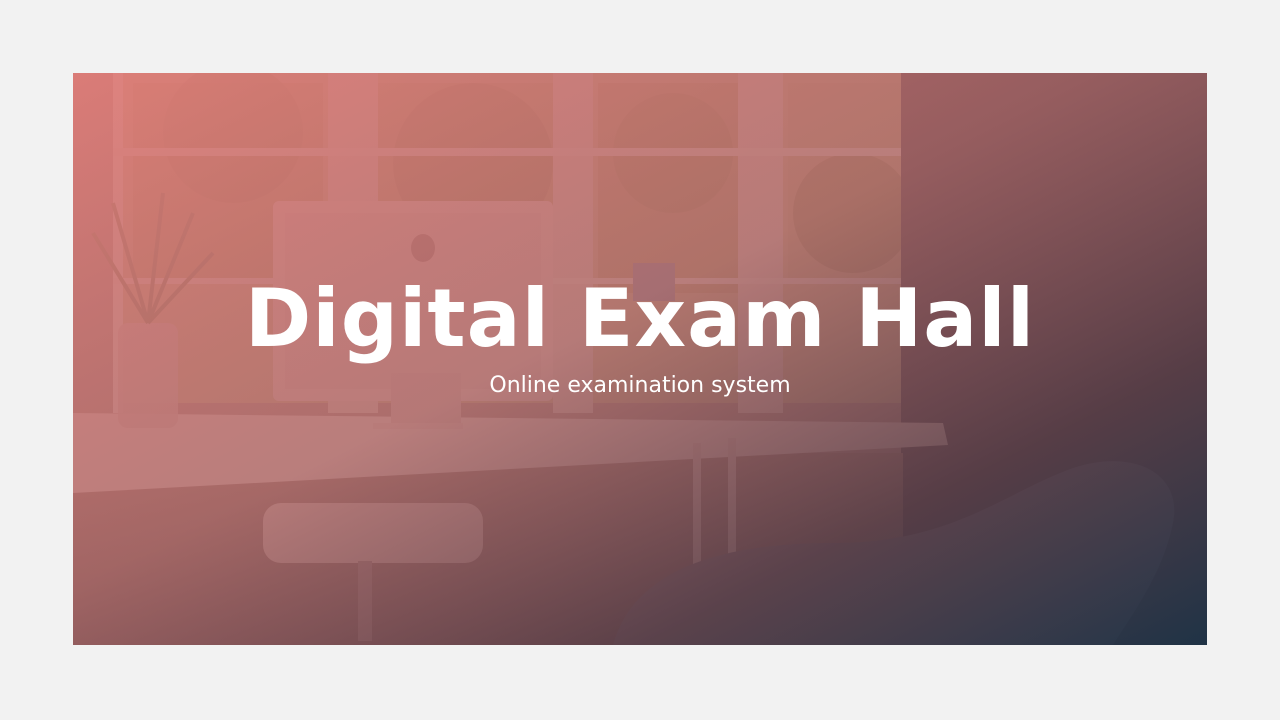  Describe the element at coordinates (640, 385) in the screenshot. I see `slide-subtitle: Online examination system` at that location.